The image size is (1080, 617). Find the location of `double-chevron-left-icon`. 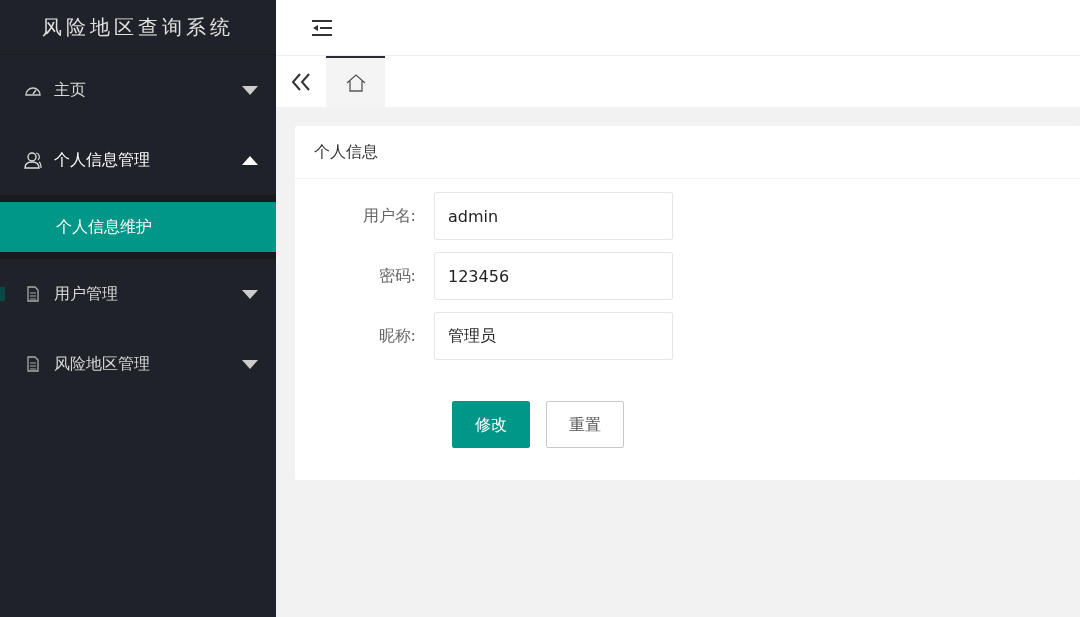

double-chevron-left-icon is located at coordinates (301, 81).